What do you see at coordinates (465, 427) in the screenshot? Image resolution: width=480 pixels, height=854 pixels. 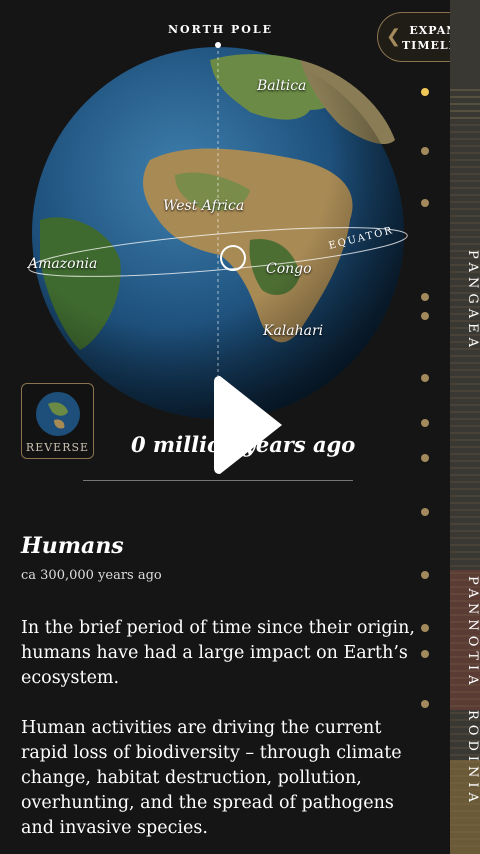 I see `timeline-bar: PANGAEA PANNOTIA RODINIA` at bounding box center [465, 427].